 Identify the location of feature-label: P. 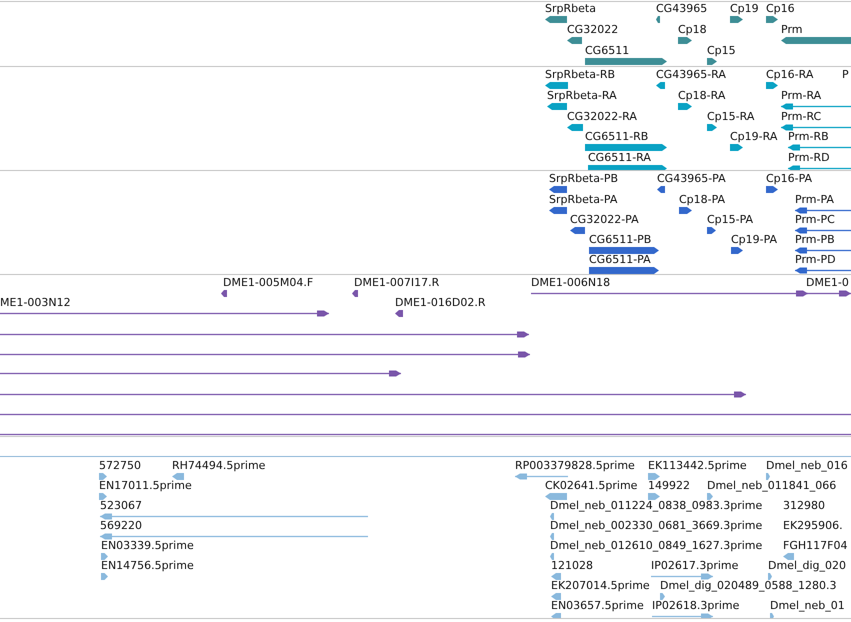
(845, 75).